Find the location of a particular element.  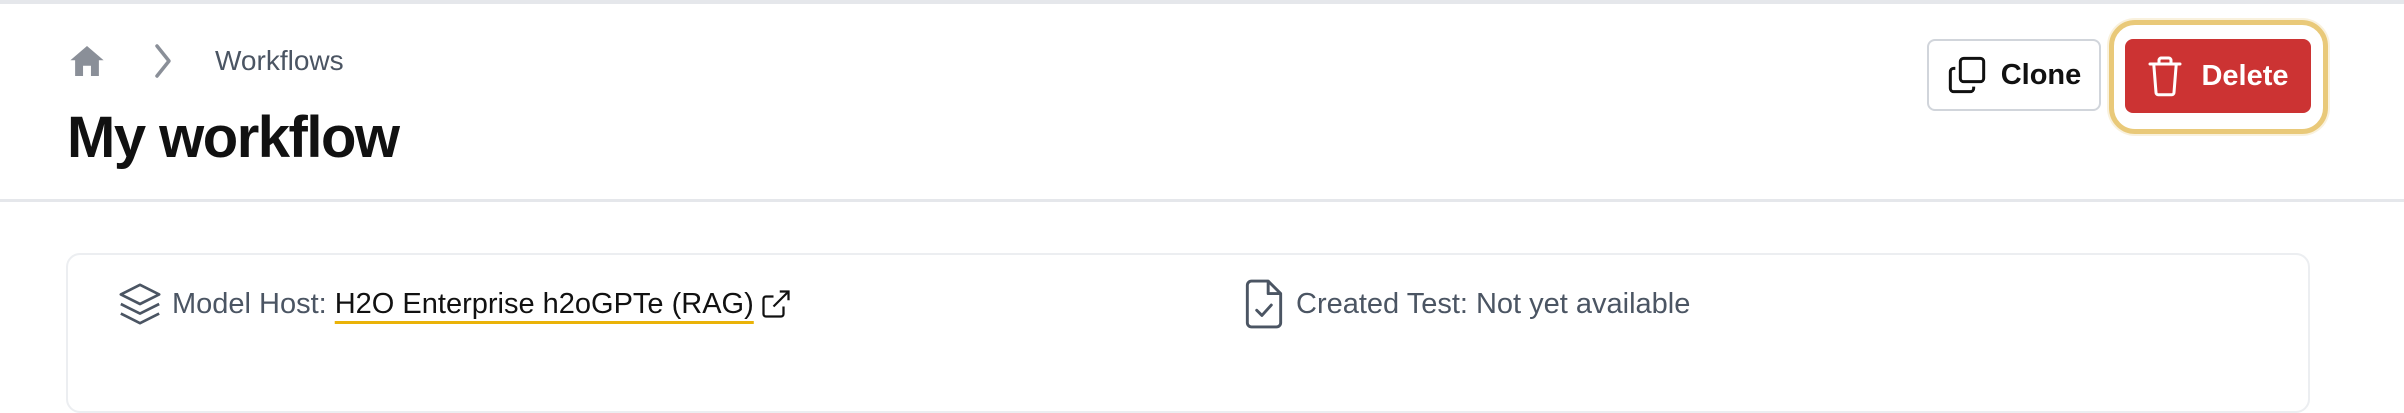

delete-button-label: Delete is located at coordinates (2245, 75).